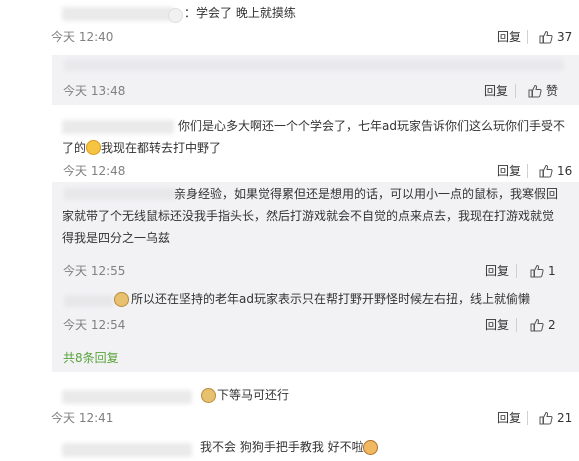 This screenshot has height=461, width=579. Describe the element at coordinates (161, 148) in the screenshot. I see `comment-text-b: 我现在都转去打中野了` at that location.